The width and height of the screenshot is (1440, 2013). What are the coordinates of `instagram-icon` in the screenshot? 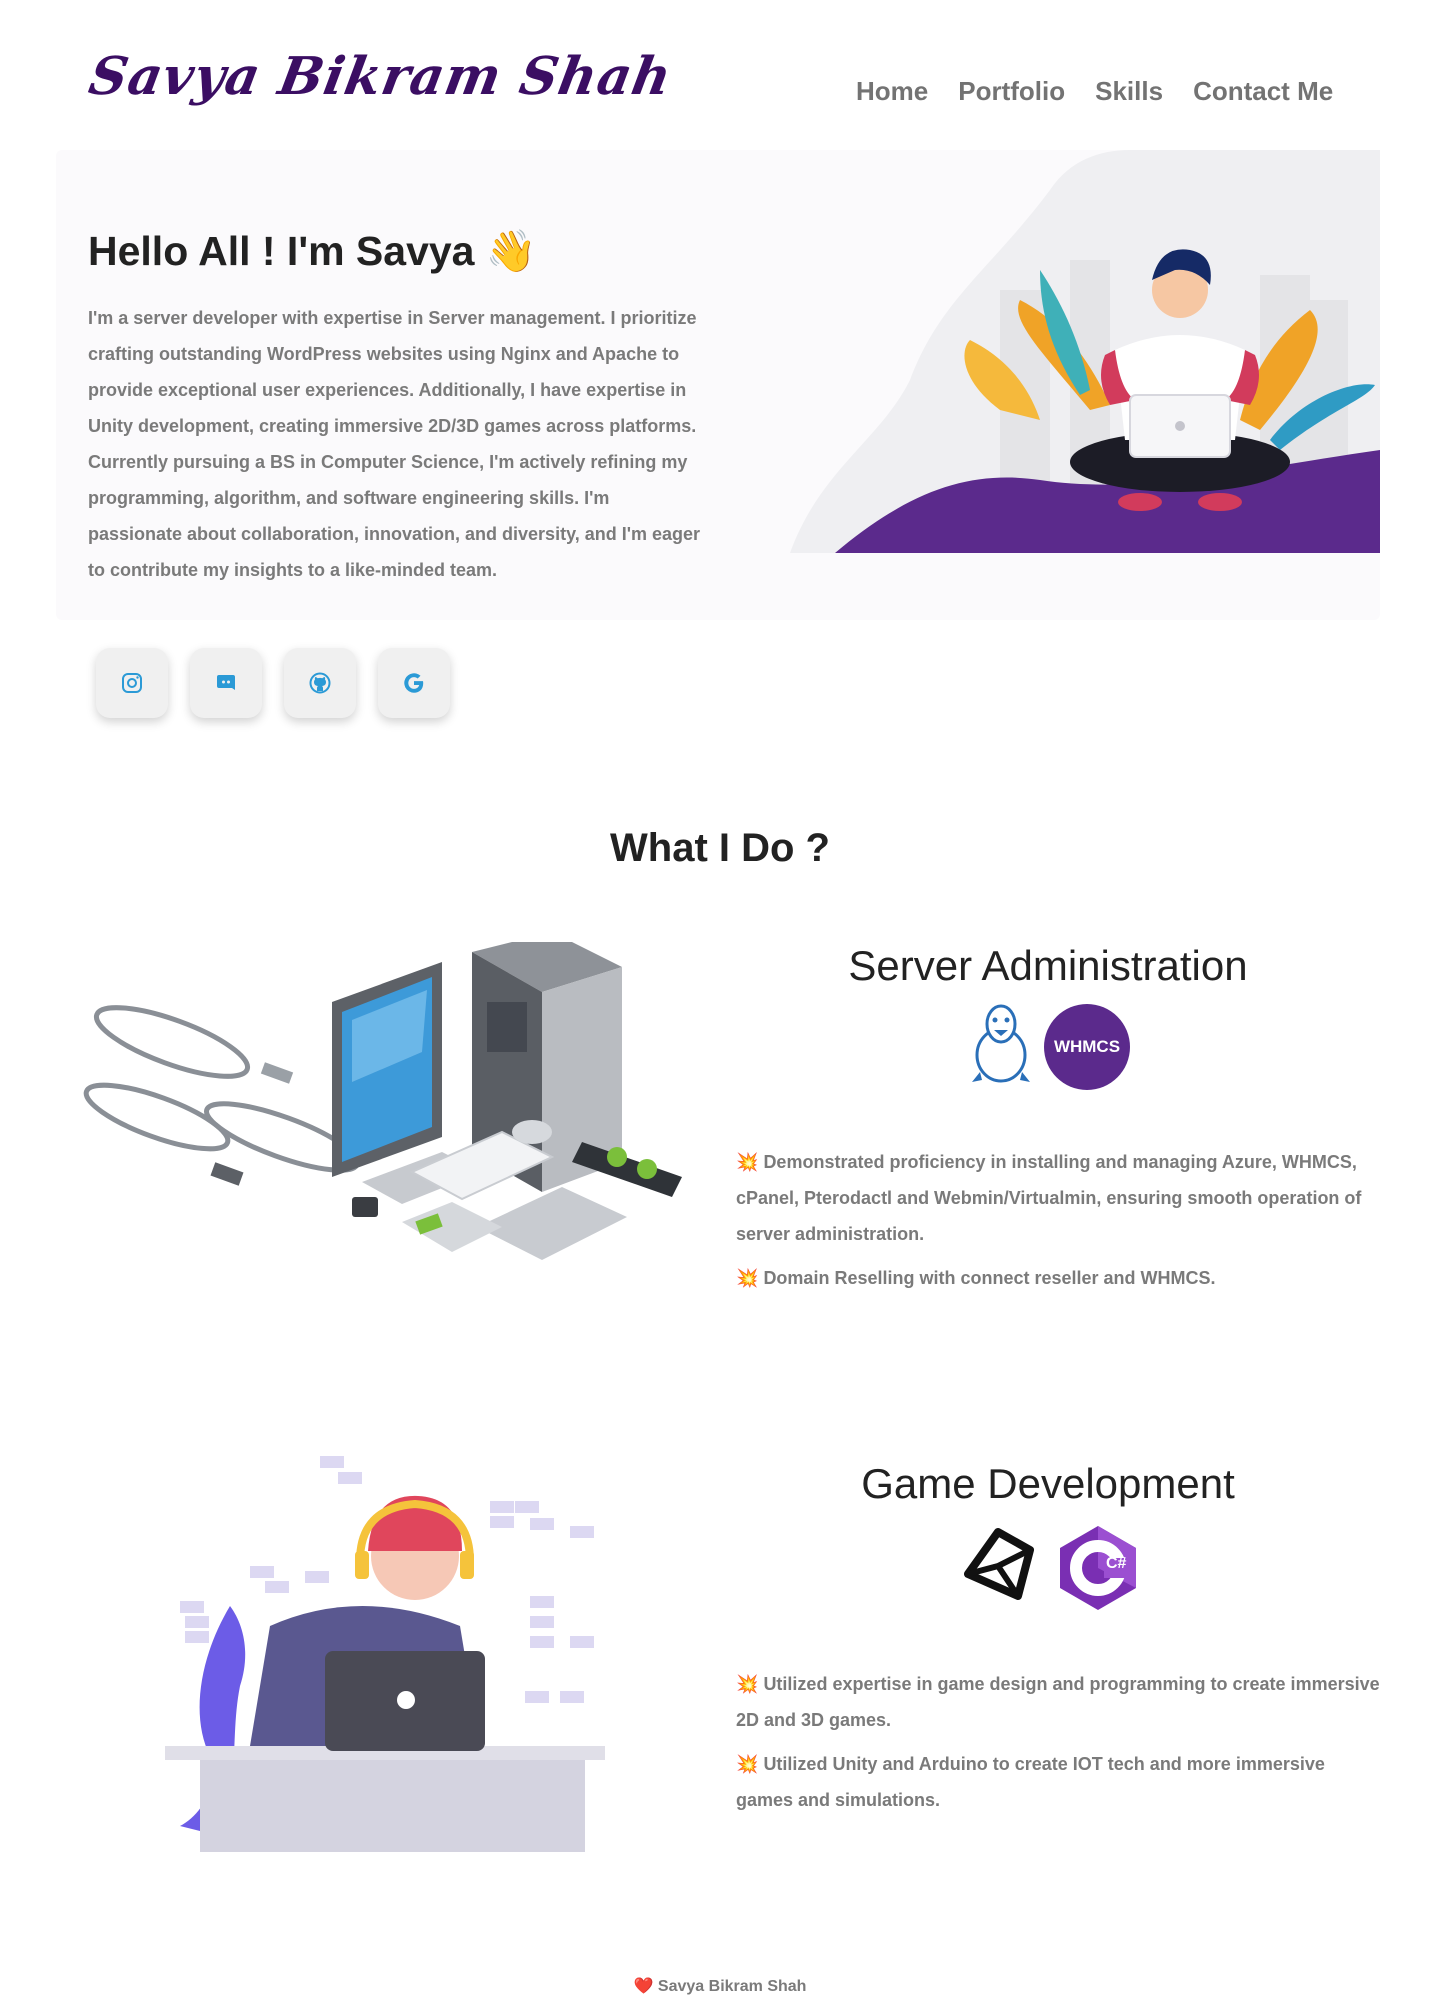 It's located at (132, 683).